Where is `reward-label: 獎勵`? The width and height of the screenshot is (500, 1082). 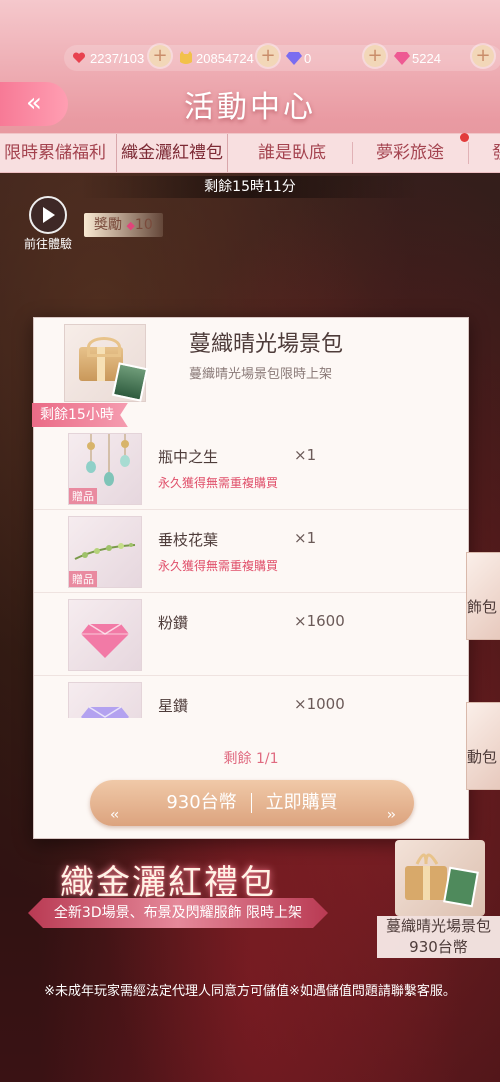
reward-label: 獎勵 is located at coordinates (108, 225).